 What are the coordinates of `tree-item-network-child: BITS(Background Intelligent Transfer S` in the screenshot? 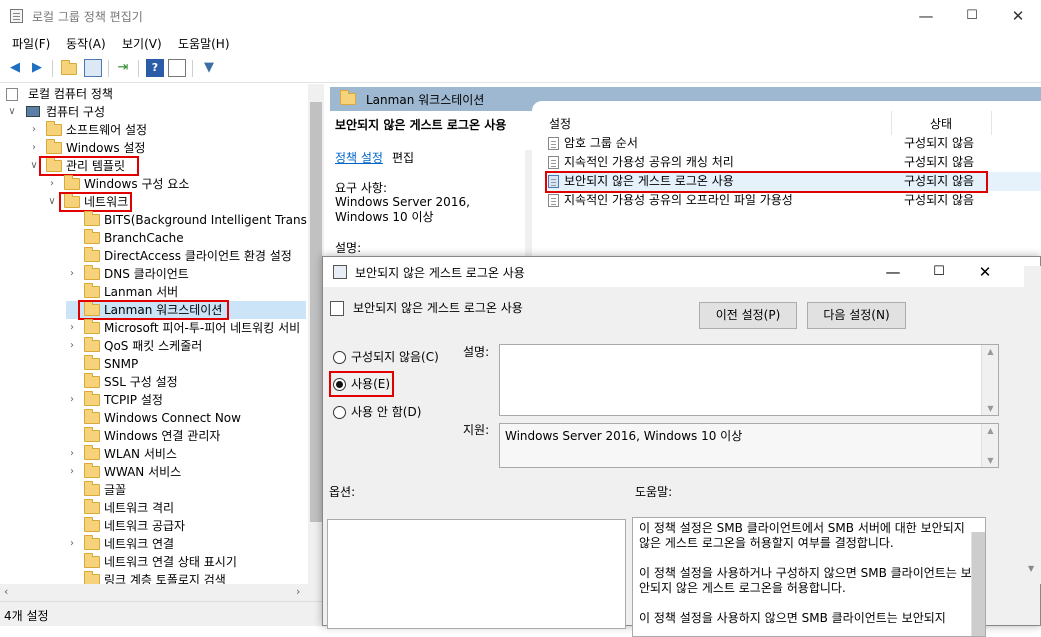 It's located at (186, 220).